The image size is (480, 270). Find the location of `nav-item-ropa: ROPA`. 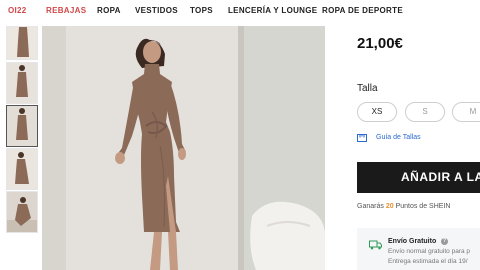

nav-item-ropa: ROPA is located at coordinates (109, 10).